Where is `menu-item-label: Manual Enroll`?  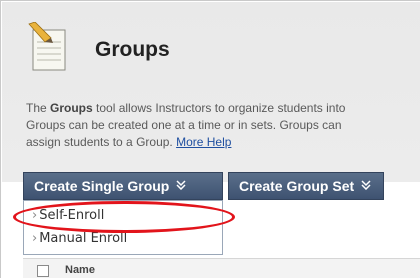
menu-item-label: Manual Enroll is located at coordinates (83, 238).